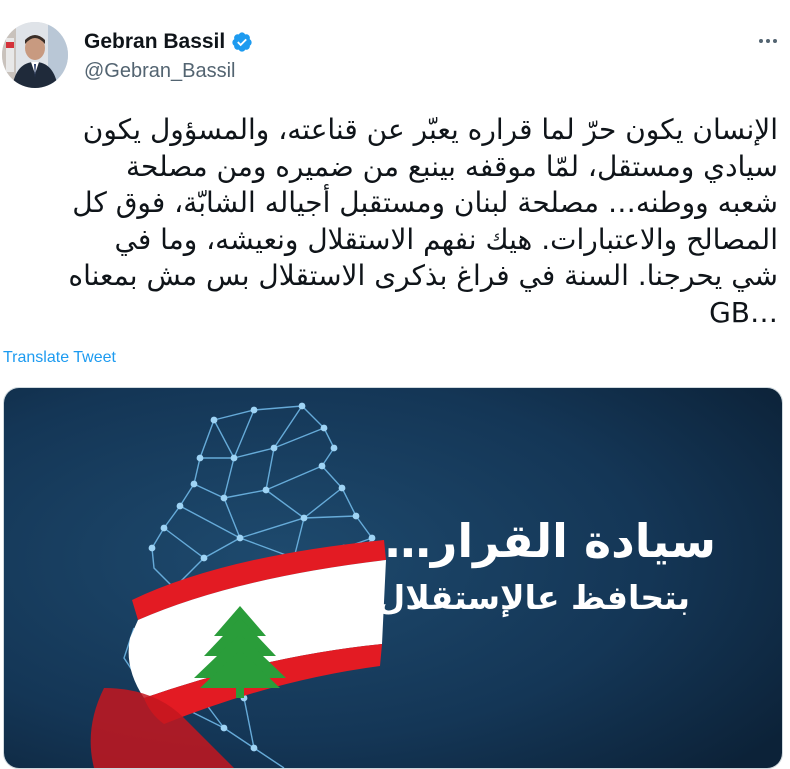 The image size is (790, 769). I want to click on verified-badge-icon, so click(242, 42).